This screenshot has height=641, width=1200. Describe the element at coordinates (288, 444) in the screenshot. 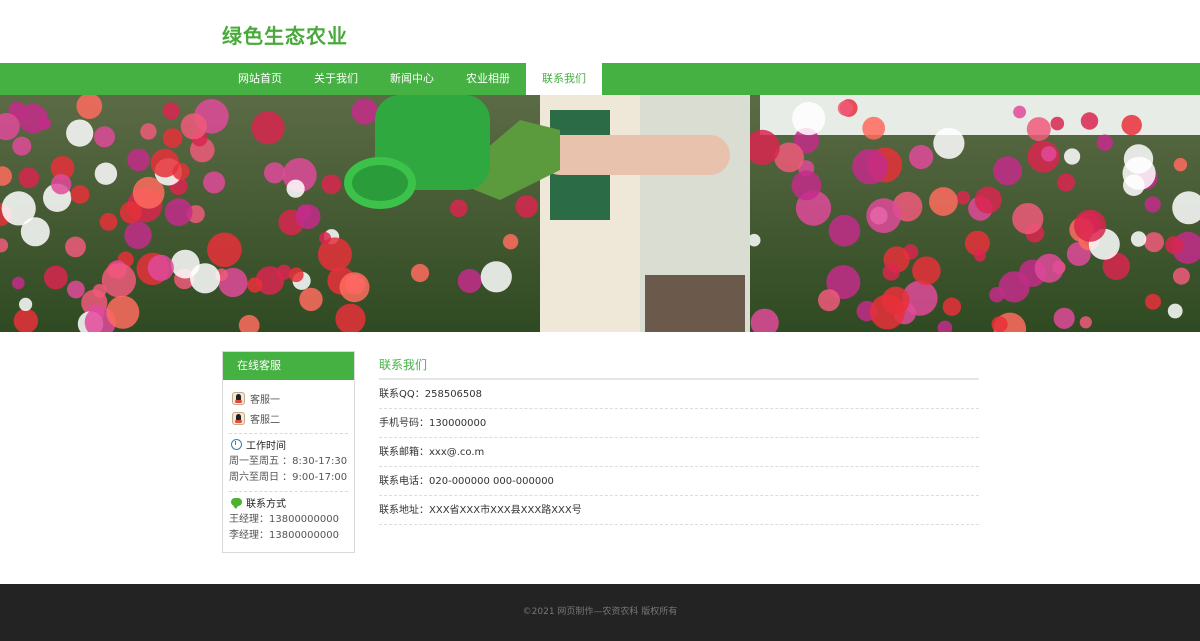

I see `hours-title: 工作时间` at that location.